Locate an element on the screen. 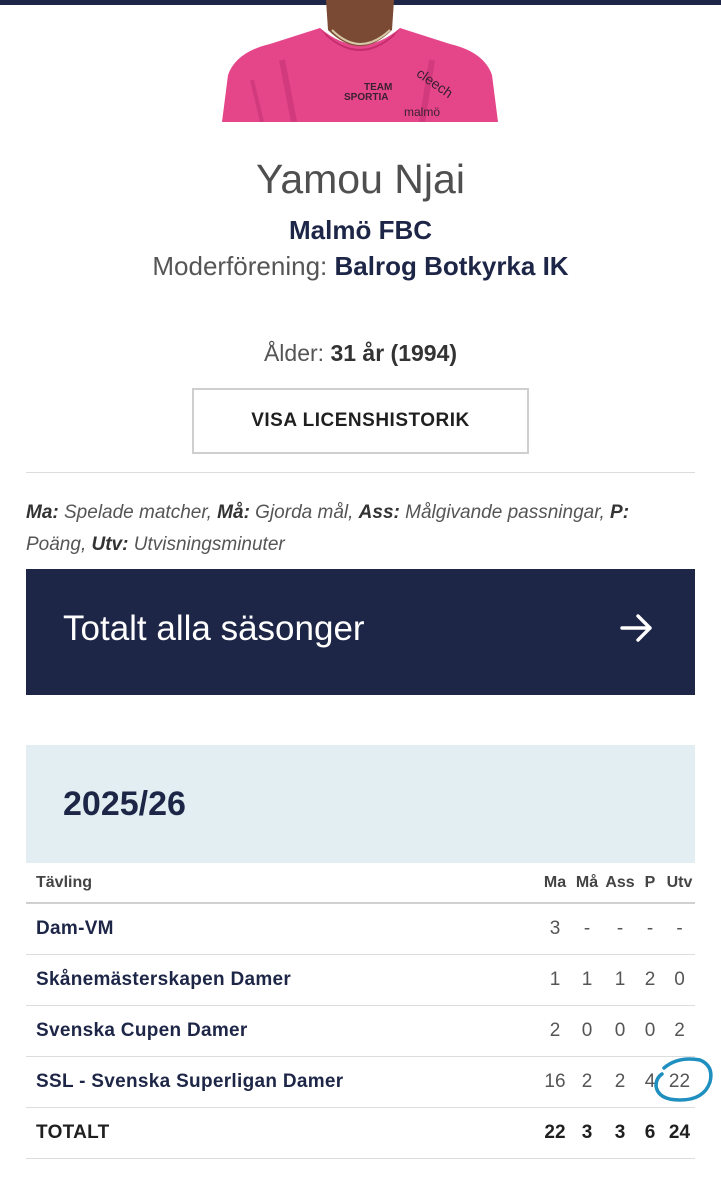 This screenshot has width=721, height=1200. table-header-row: Tävling Ma Må Ass P Utv is located at coordinates (360, 883).